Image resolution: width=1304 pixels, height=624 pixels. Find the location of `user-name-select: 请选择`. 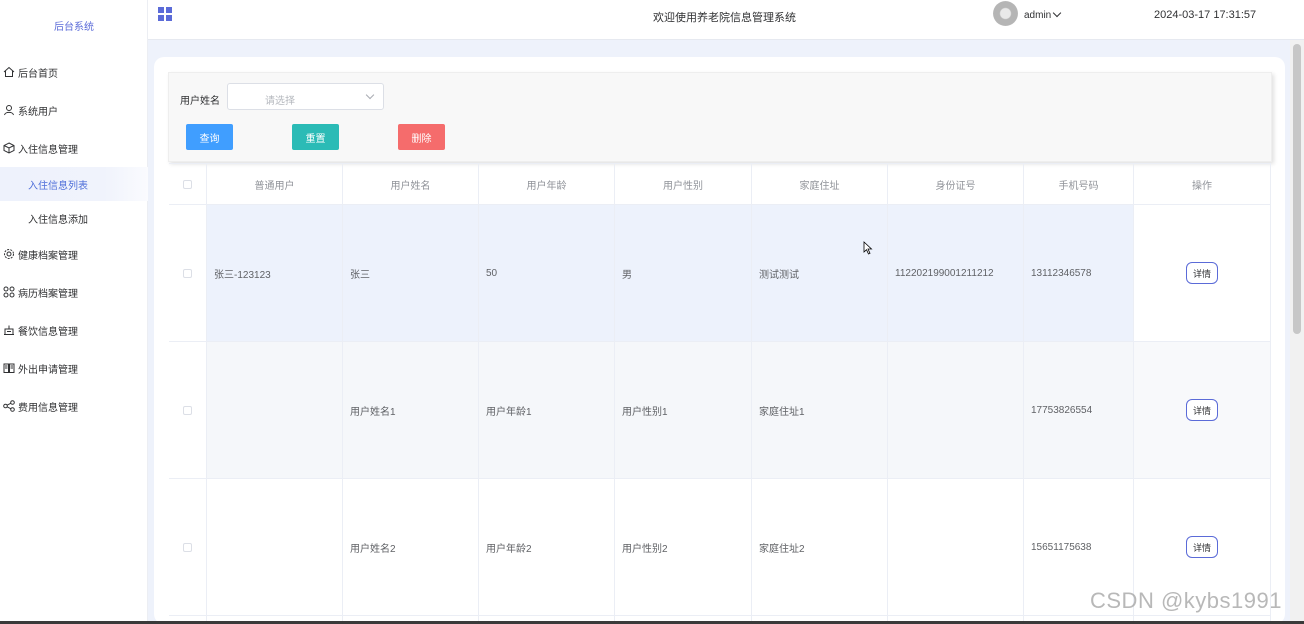

user-name-select: 请选择 is located at coordinates (305, 96).